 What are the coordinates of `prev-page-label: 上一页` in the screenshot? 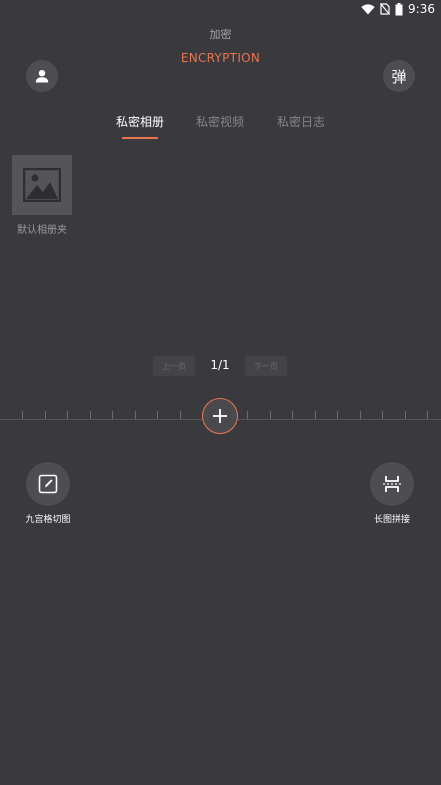 It's located at (174, 366).